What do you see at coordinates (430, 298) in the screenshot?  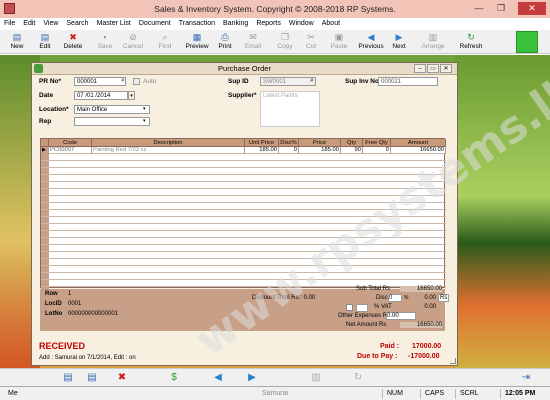 I see `disc-amount: 0.00` at bounding box center [430, 298].